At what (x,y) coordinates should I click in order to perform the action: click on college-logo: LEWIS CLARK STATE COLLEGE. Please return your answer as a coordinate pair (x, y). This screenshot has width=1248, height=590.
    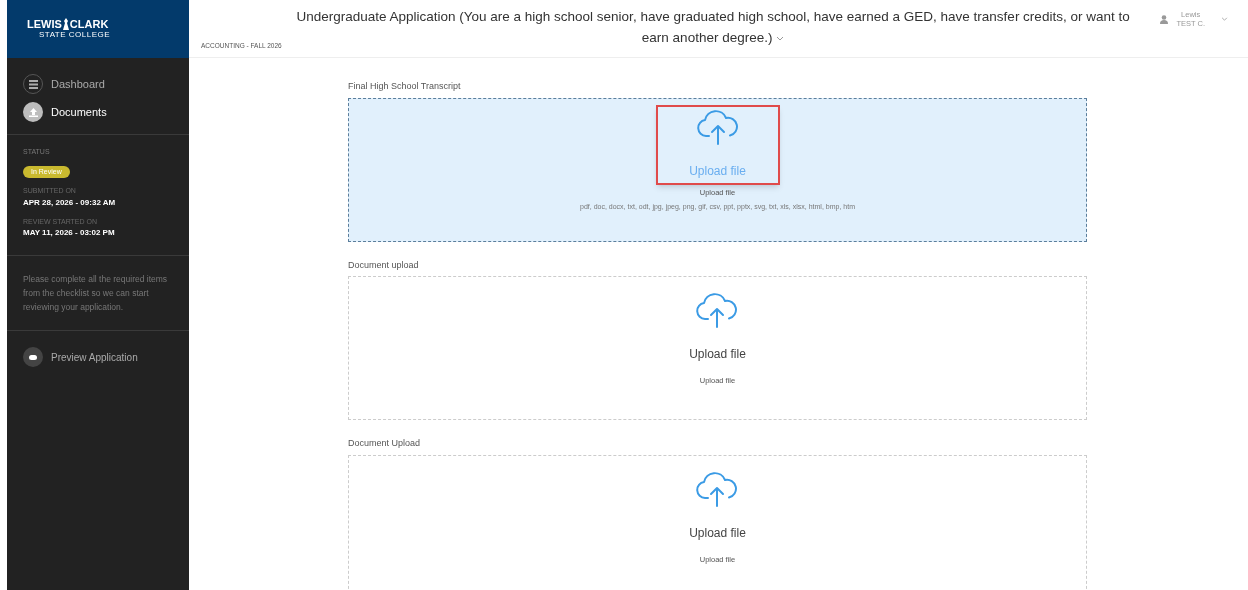
    Looking at the image, I should click on (98, 29).